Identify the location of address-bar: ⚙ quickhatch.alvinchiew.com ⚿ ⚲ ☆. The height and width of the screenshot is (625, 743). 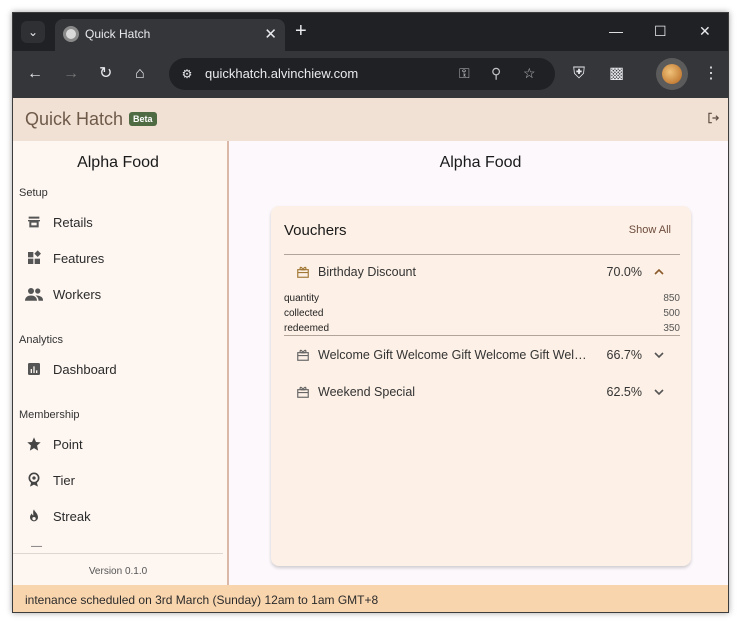
(362, 74).